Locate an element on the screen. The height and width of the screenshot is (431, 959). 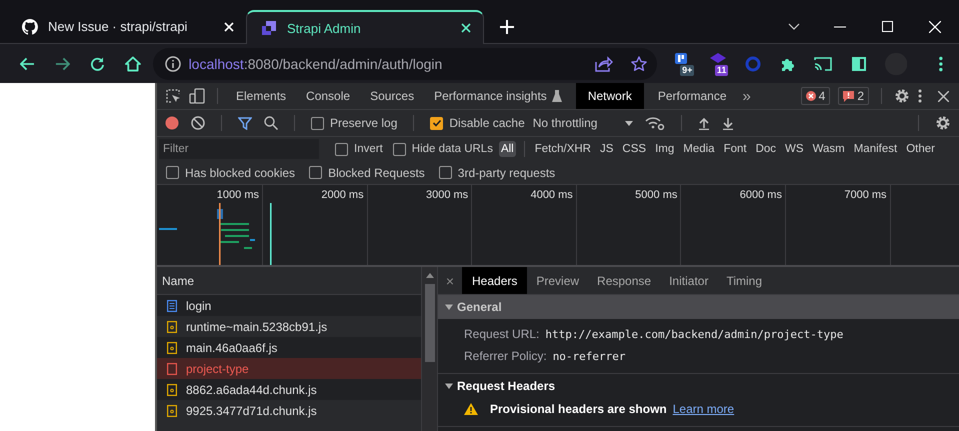
checkbox: Hide data URLs is located at coordinates (442, 149).